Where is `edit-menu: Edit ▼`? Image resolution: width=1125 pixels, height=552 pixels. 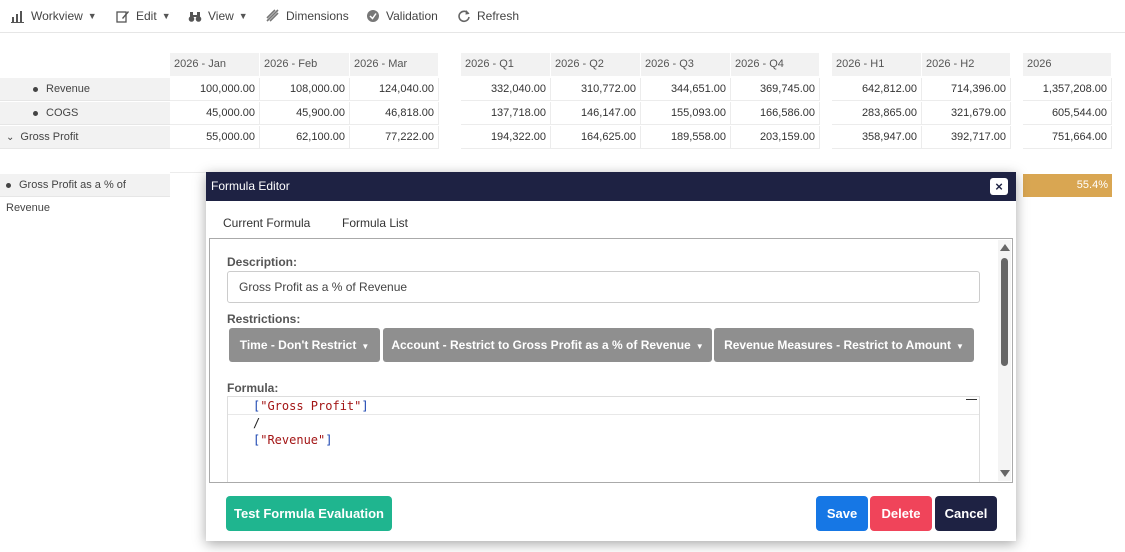
edit-menu: Edit ▼ is located at coordinates (143, 16).